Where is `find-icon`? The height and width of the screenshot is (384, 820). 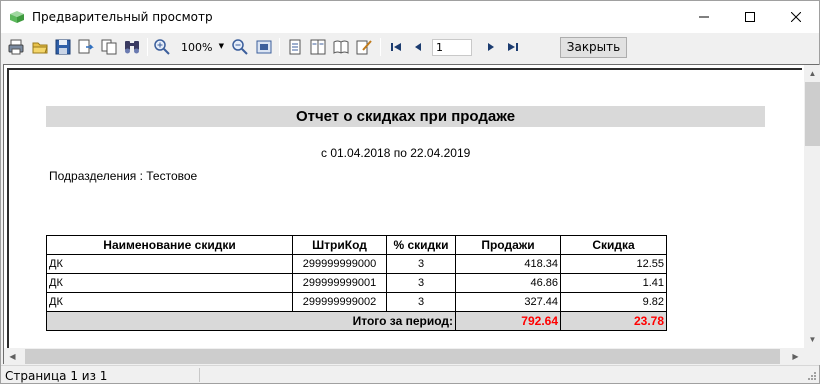 find-icon is located at coordinates (132, 47).